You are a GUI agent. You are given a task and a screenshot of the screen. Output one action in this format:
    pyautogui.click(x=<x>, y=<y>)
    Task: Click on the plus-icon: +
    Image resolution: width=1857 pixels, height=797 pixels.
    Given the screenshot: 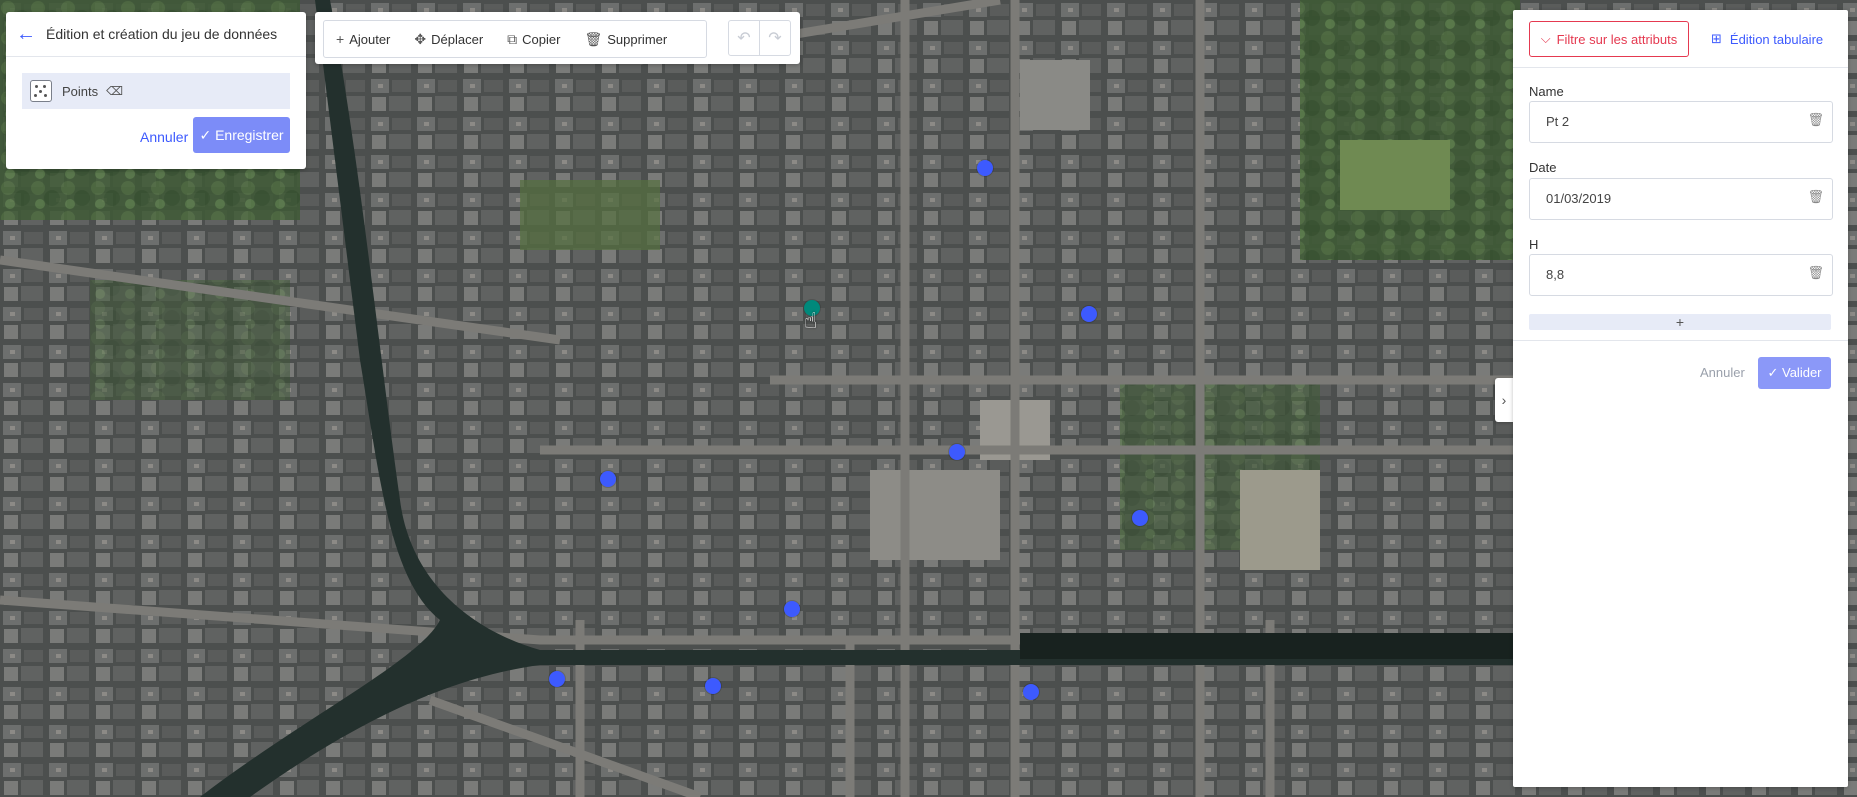 What is the action you would take?
    pyautogui.click(x=340, y=39)
    